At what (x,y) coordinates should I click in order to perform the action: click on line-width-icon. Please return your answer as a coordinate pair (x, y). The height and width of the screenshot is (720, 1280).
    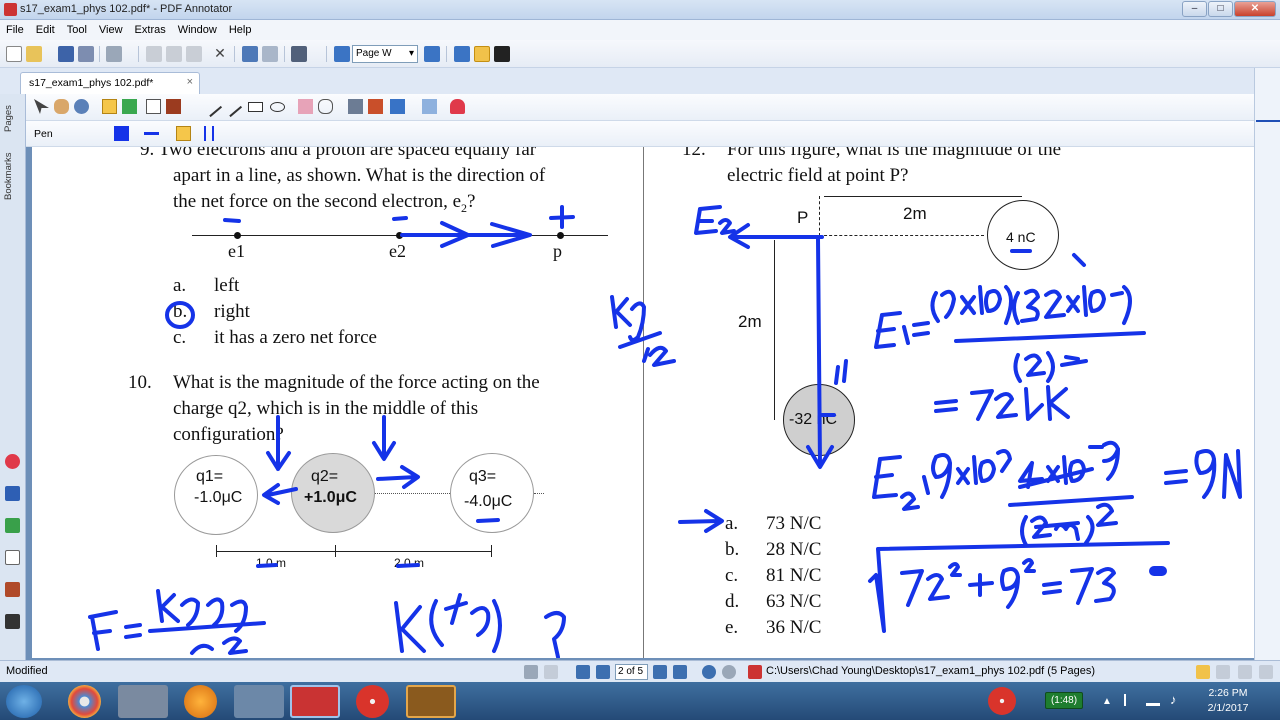
    Looking at the image, I should click on (151, 130).